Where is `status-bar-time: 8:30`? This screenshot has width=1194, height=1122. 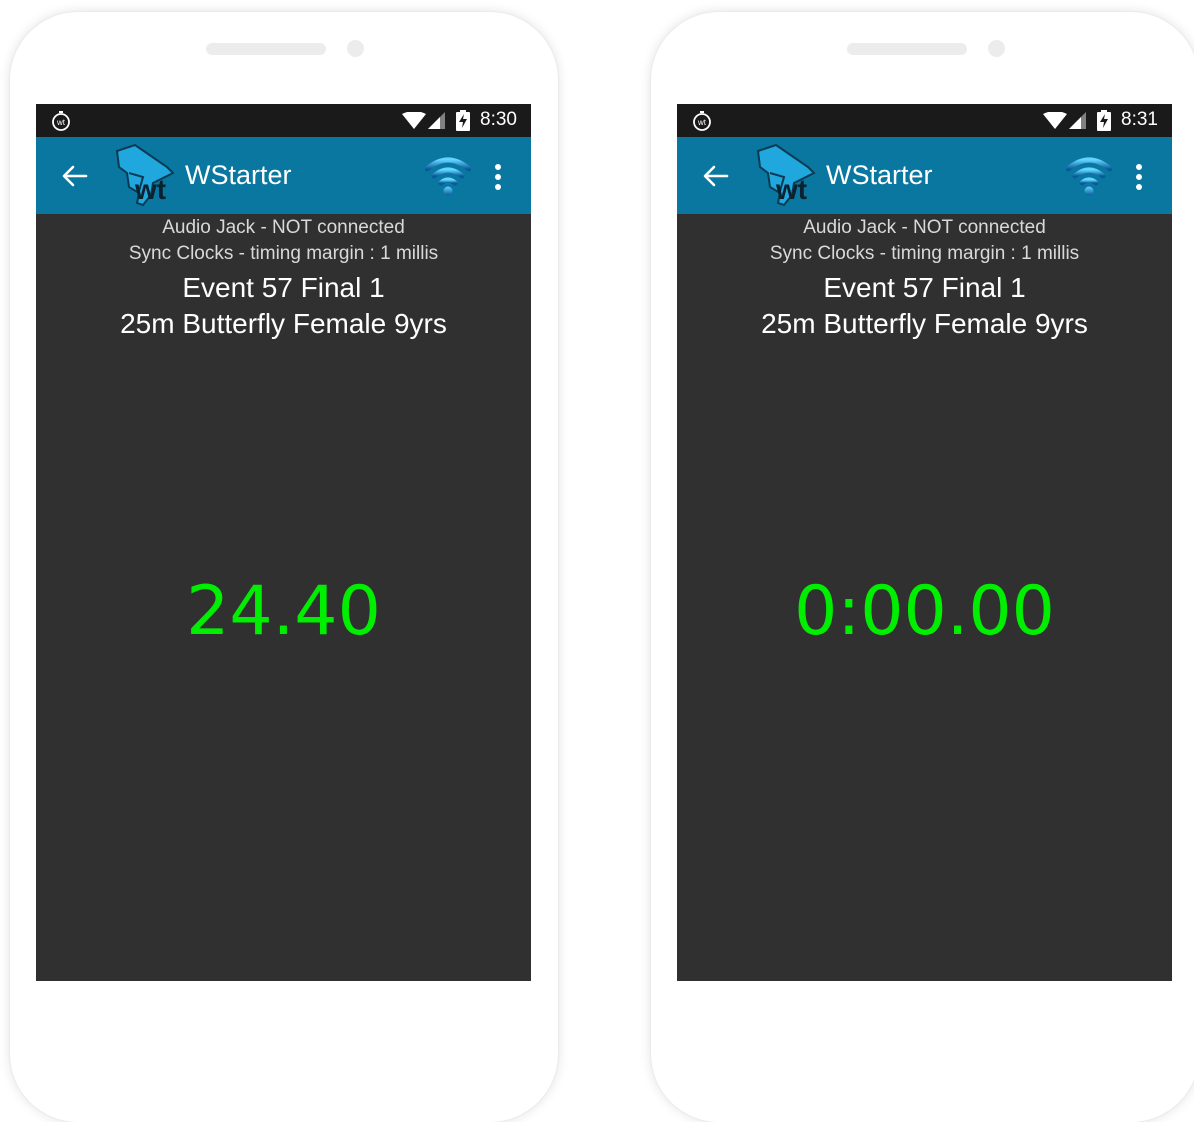 status-bar-time: 8:30 is located at coordinates (498, 119).